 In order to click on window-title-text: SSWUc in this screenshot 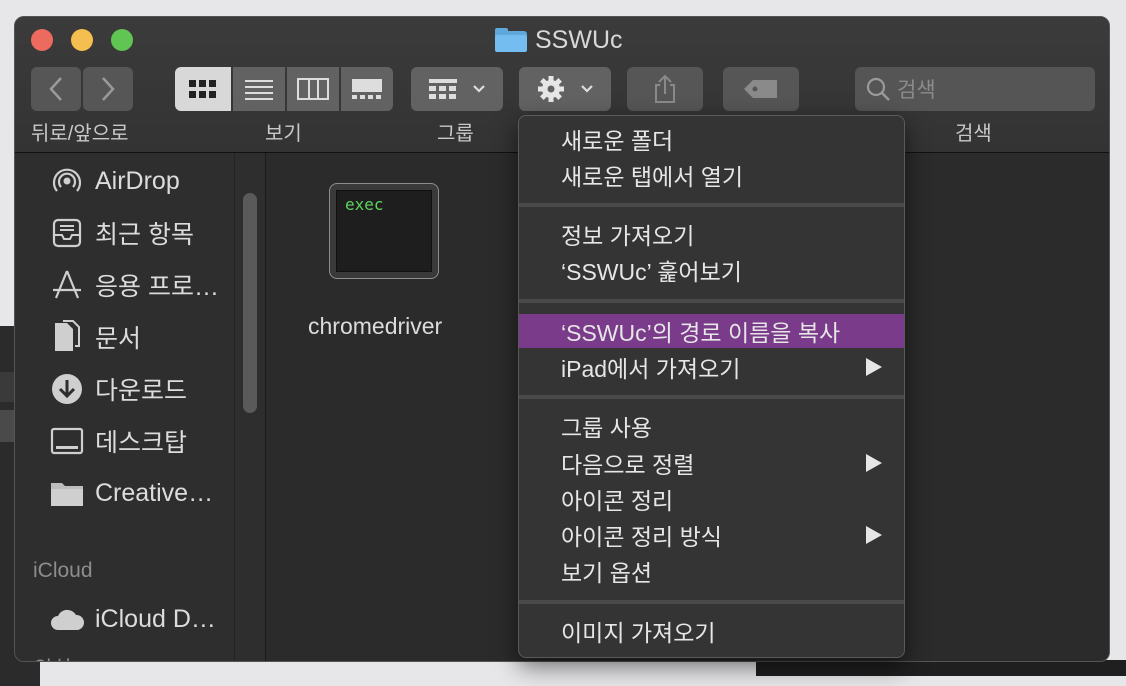, I will do `click(579, 39)`.